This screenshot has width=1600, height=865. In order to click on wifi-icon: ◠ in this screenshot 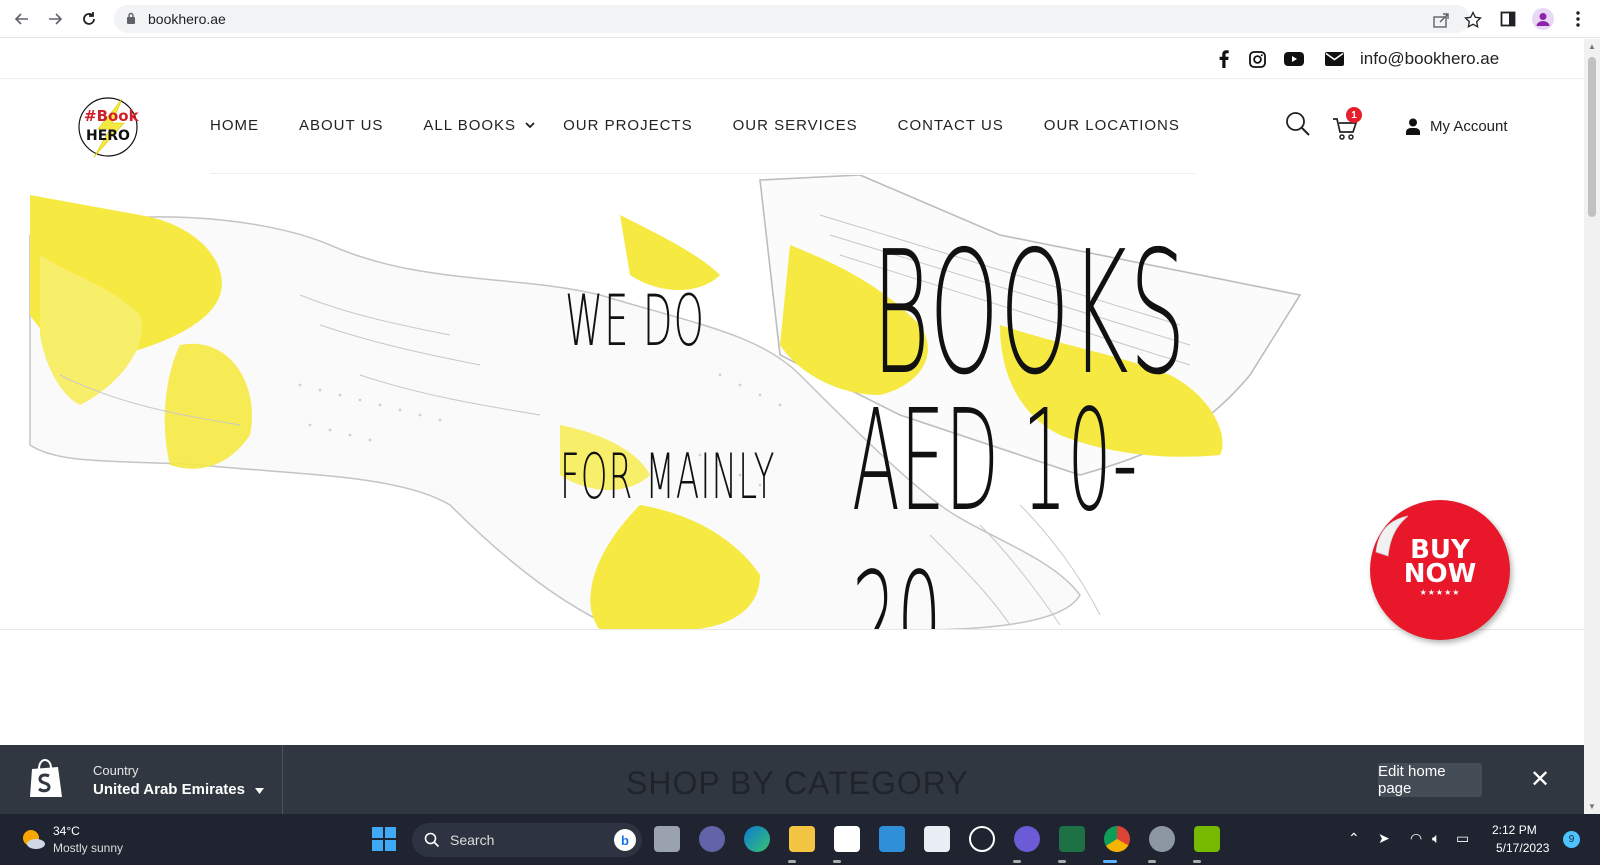, I will do `click(1416, 838)`.